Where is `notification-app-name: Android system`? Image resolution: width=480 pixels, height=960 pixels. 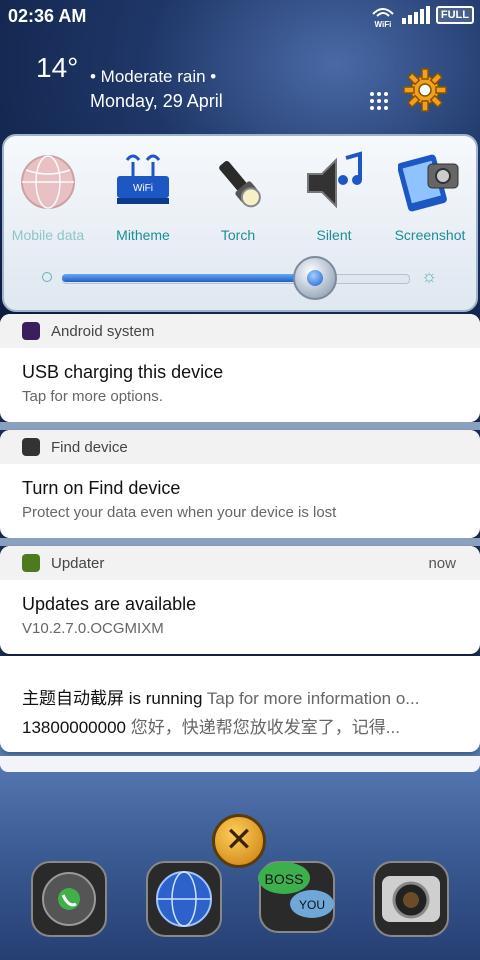 notification-app-name: Android system is located at coordinates (103, 331).